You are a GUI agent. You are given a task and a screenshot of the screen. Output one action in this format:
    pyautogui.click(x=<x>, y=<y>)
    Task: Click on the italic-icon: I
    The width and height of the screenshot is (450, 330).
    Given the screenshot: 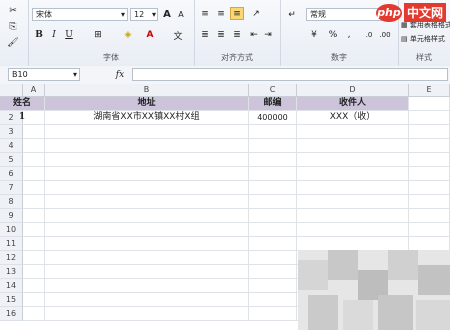 What is the action you would take?
    pyautogui.click(x=54, y=35)
    